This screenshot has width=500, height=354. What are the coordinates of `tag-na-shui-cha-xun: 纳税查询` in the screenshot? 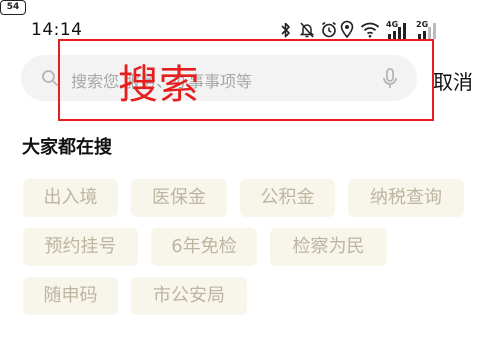 It's located at (406, 198).